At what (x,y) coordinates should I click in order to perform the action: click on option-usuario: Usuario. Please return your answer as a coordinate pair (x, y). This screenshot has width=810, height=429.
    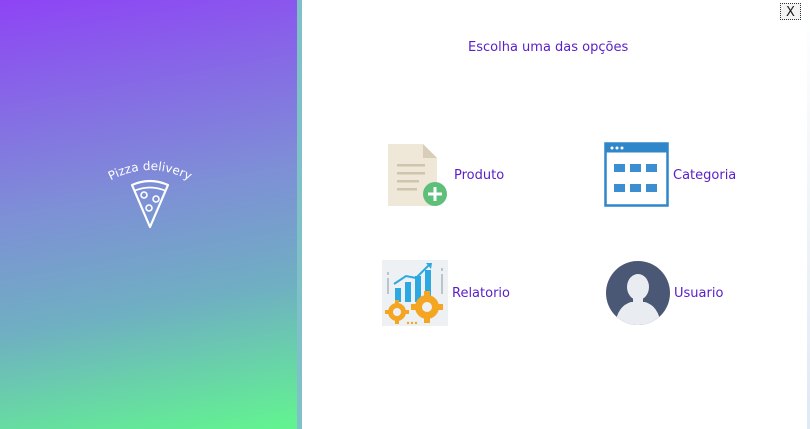
    Looking at the image, I should click on (670, 293).